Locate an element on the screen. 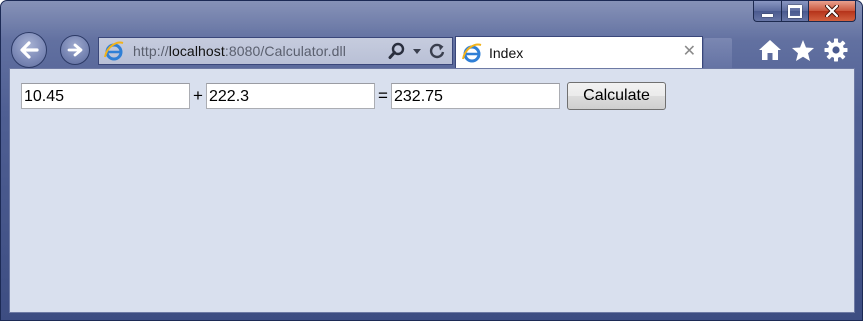  new-tab-button is located at coordinates (718, 53).